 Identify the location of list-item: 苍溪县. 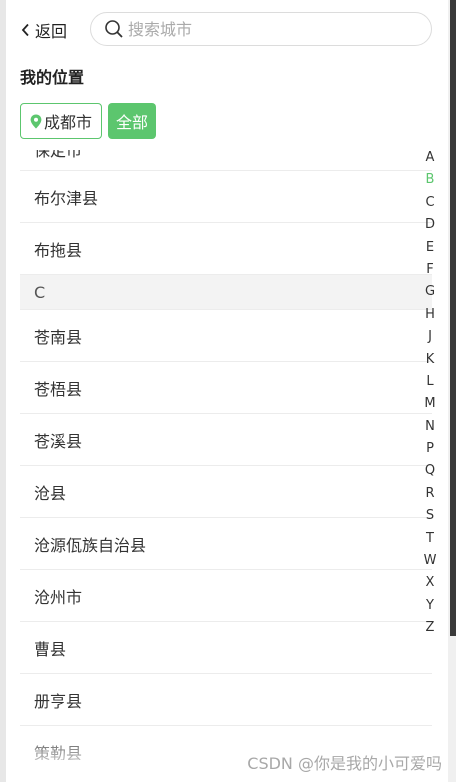
(226, 440).